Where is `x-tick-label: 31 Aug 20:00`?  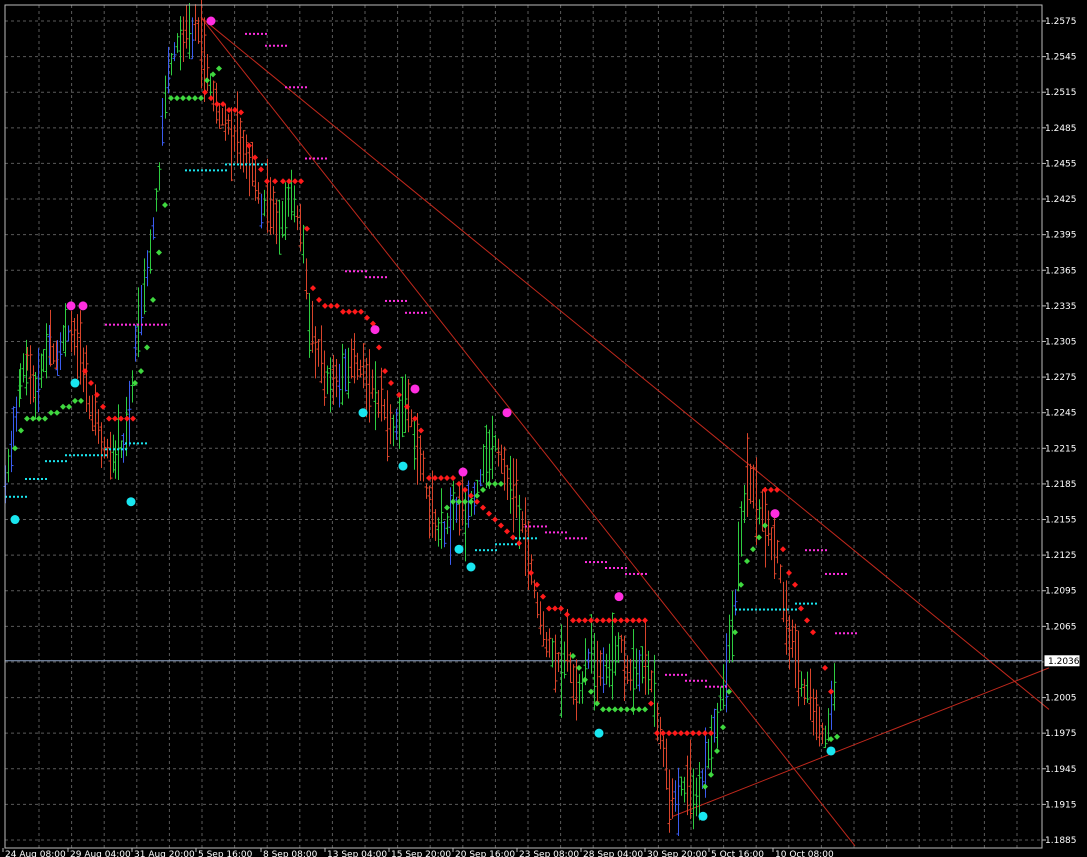 x-tick-label: 31 Aug 20:00 is located at coordinates (164, 853).